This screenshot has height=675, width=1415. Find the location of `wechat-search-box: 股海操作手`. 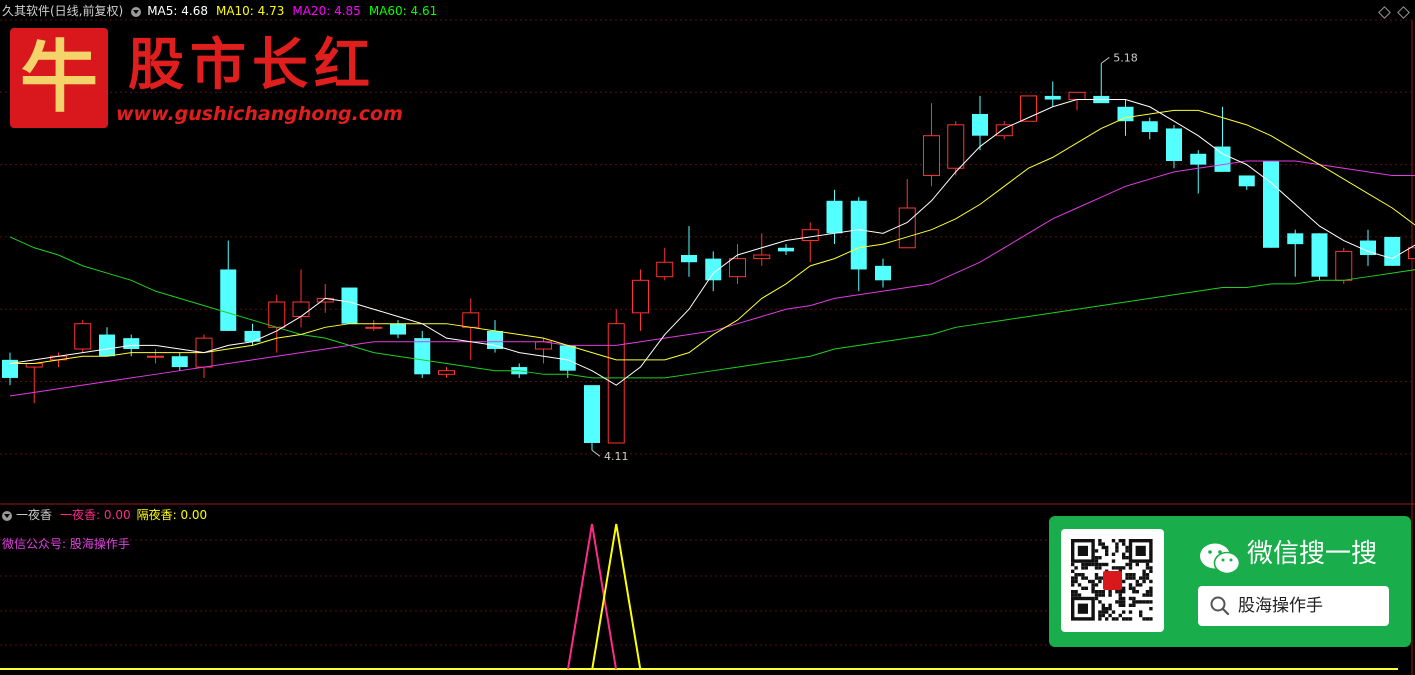

wechat-search-box: 股海操作手 is located at coordinates (1293, 606).